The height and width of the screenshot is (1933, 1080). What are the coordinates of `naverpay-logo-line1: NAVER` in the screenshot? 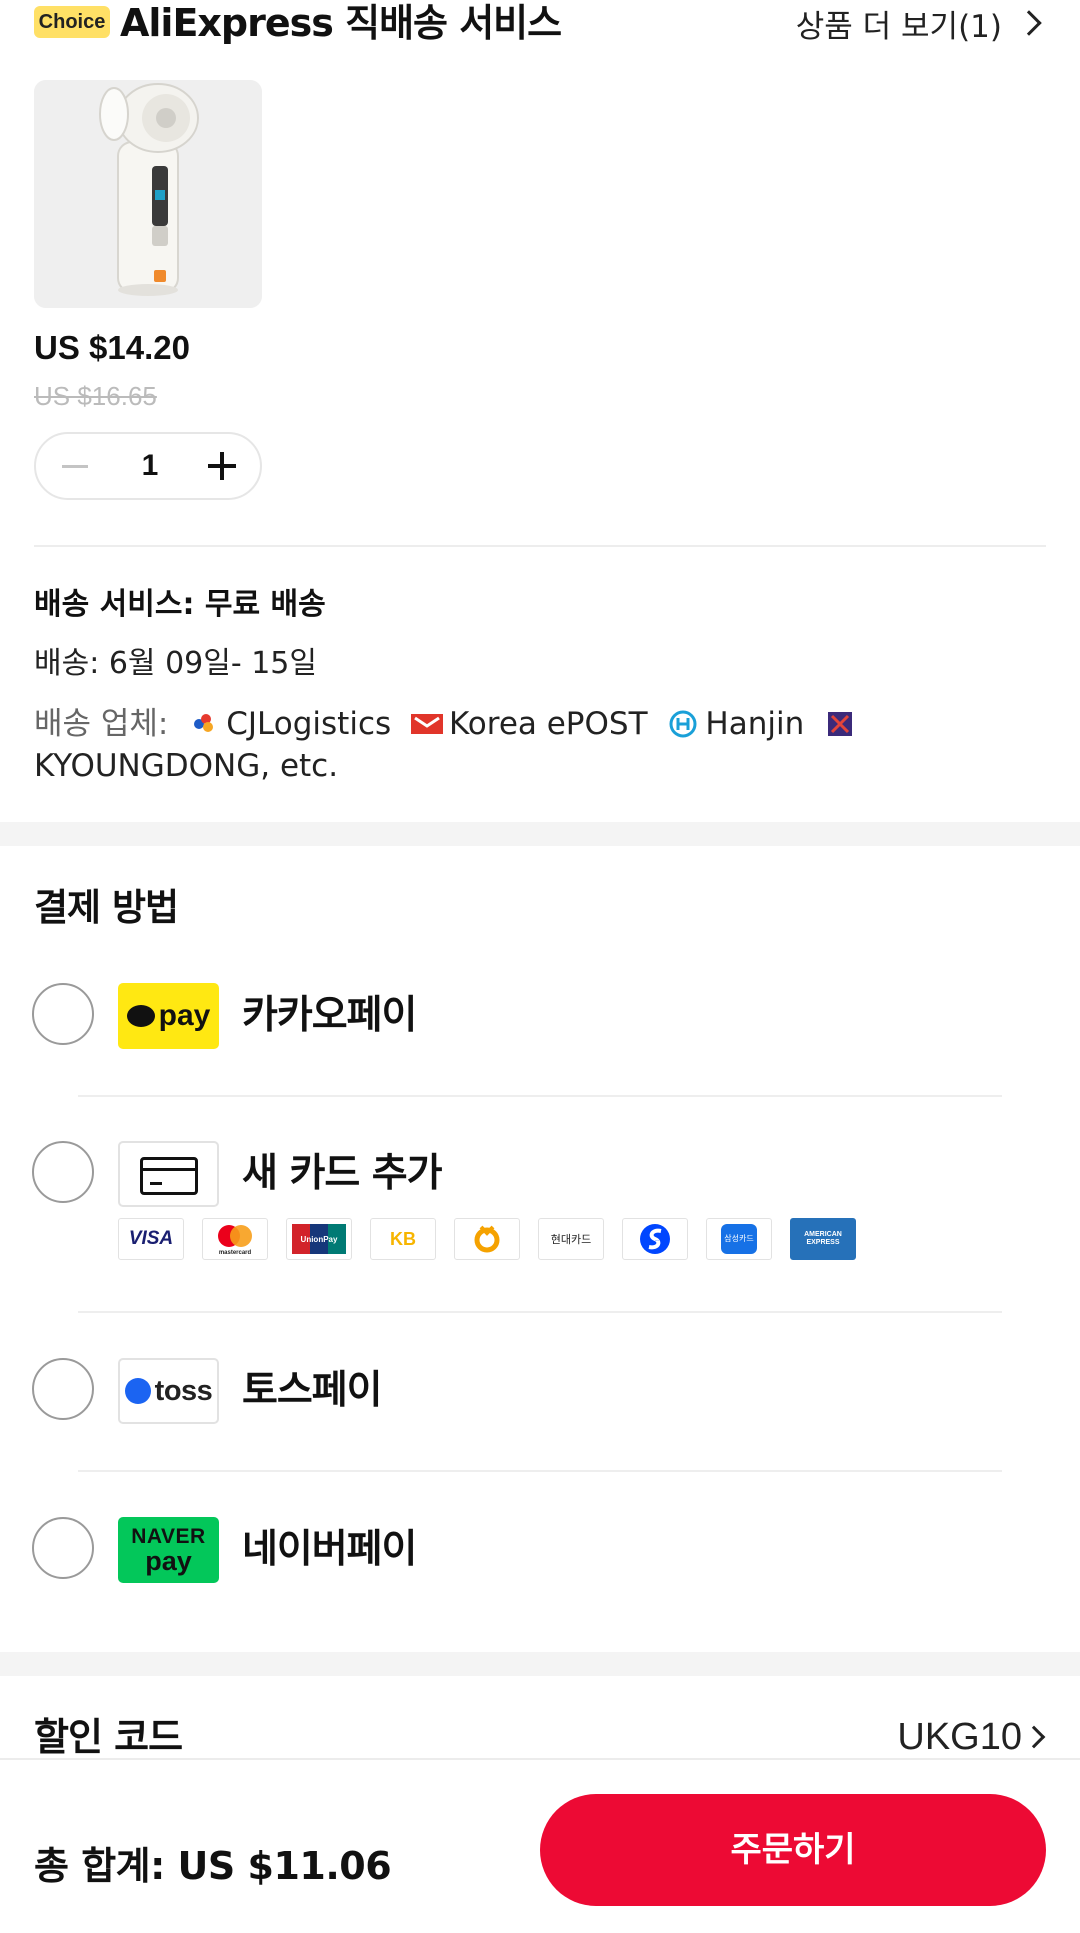 It's located at (168, 1536).